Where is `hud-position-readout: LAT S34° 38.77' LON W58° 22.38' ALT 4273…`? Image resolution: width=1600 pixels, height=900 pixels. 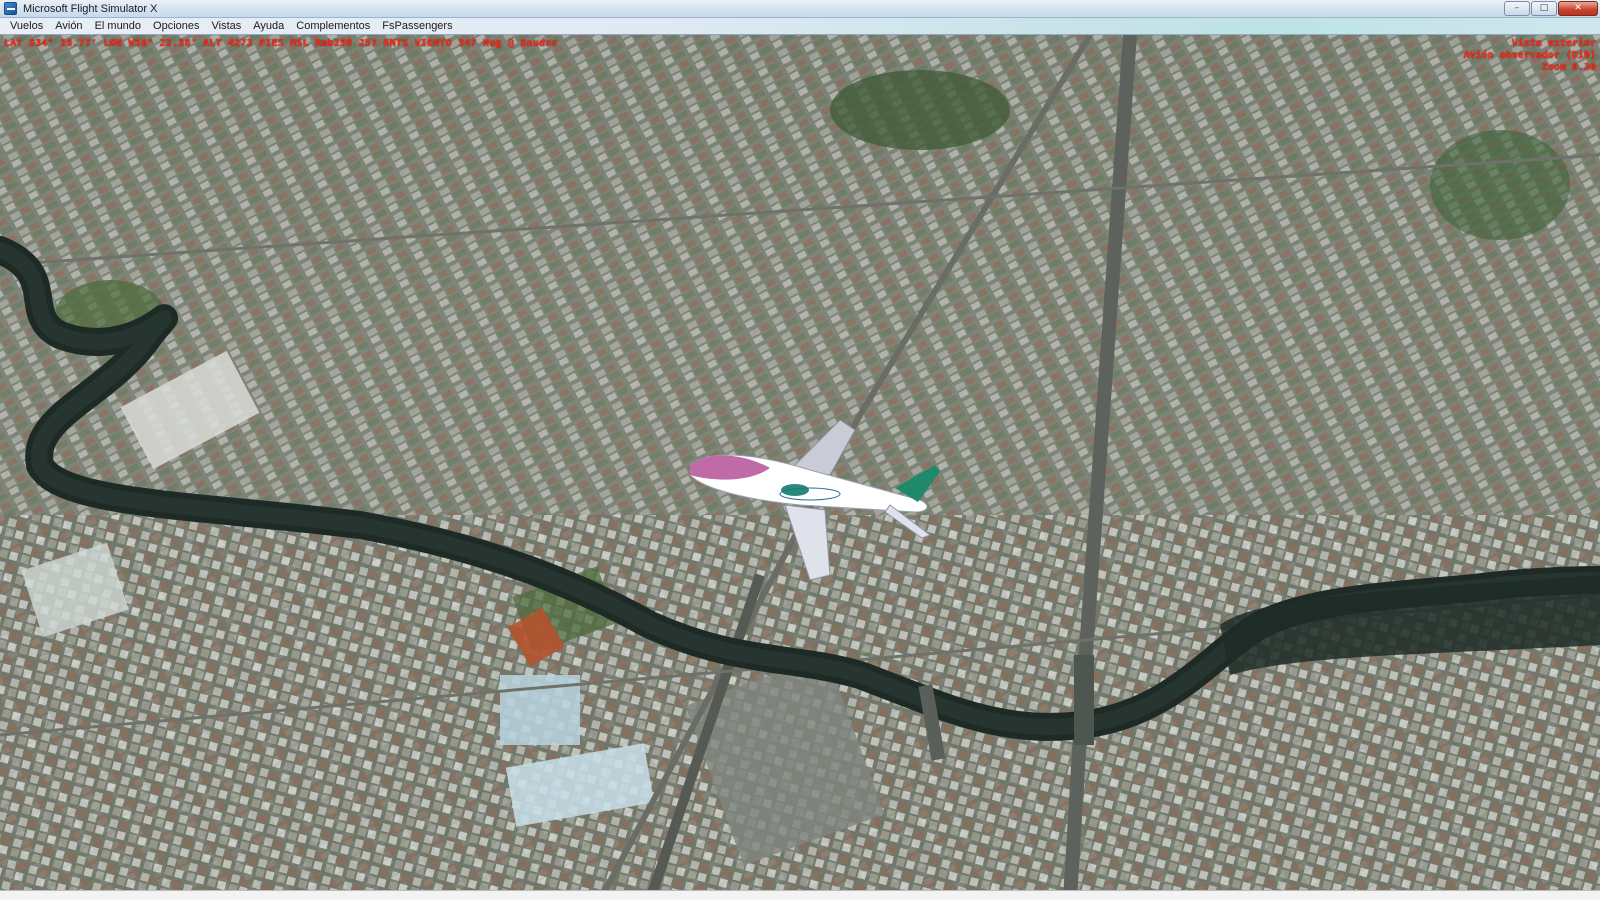 hud-position-readout: LAT S34° 38.77' LON W58° 22.38' ALT 4273… is located at coordinates (281, 43).